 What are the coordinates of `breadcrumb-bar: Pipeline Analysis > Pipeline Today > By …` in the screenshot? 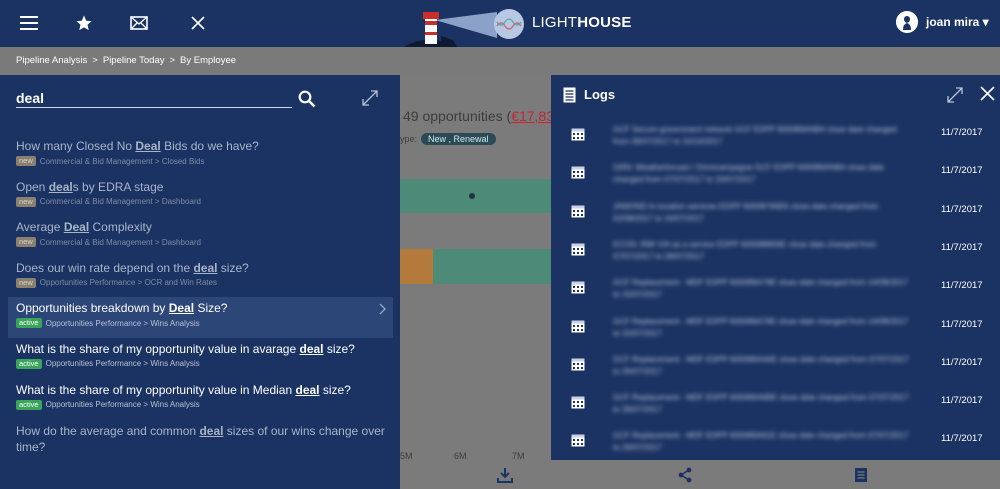 It's located at (500, 61).